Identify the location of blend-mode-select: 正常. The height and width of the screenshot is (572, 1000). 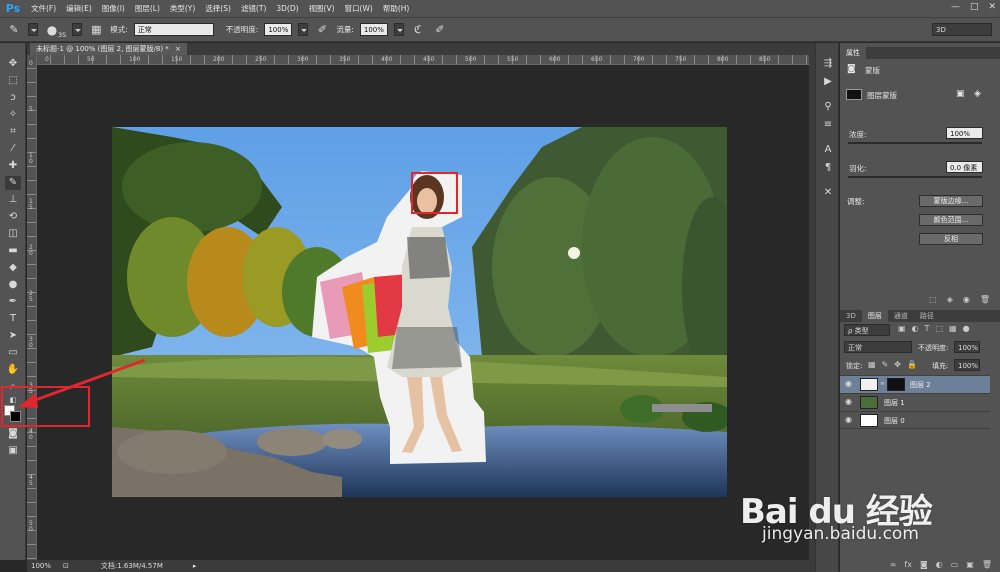
(878, 347).